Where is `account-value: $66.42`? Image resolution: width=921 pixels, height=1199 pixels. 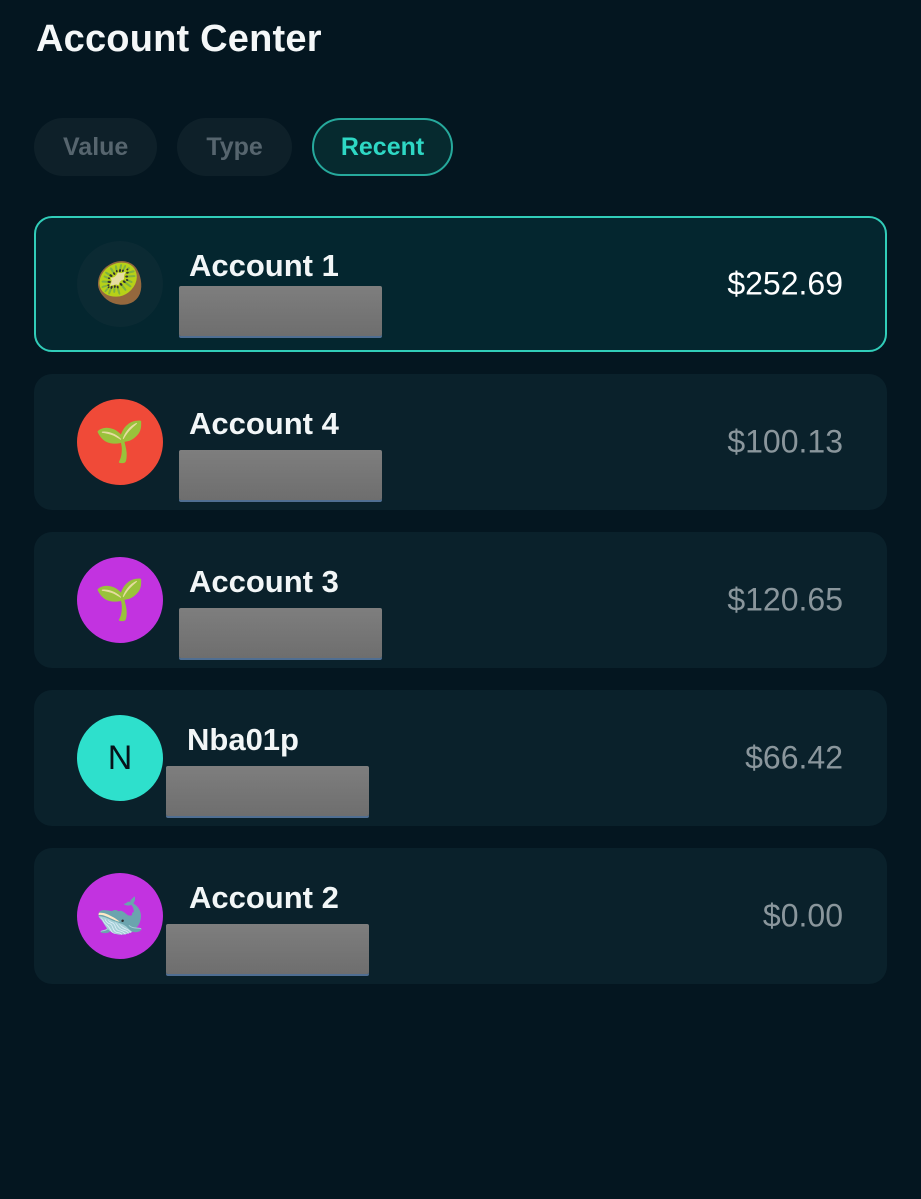
account-value: $66.42 is located at coordinates (794, 757).